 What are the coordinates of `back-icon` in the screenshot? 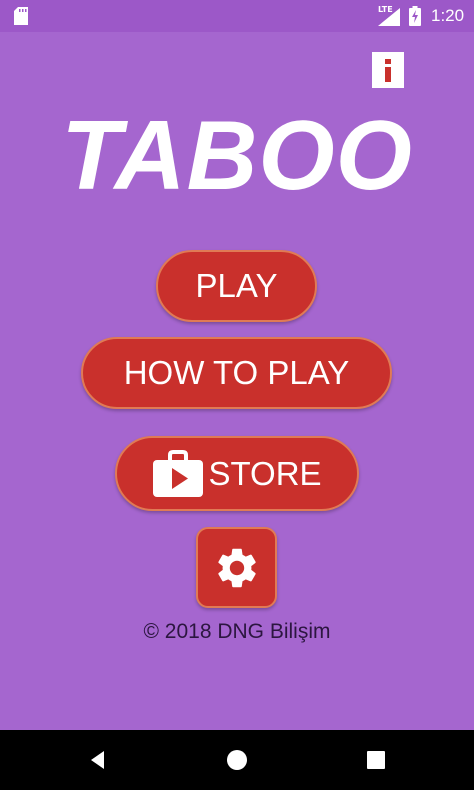 It's located at (98, 760).